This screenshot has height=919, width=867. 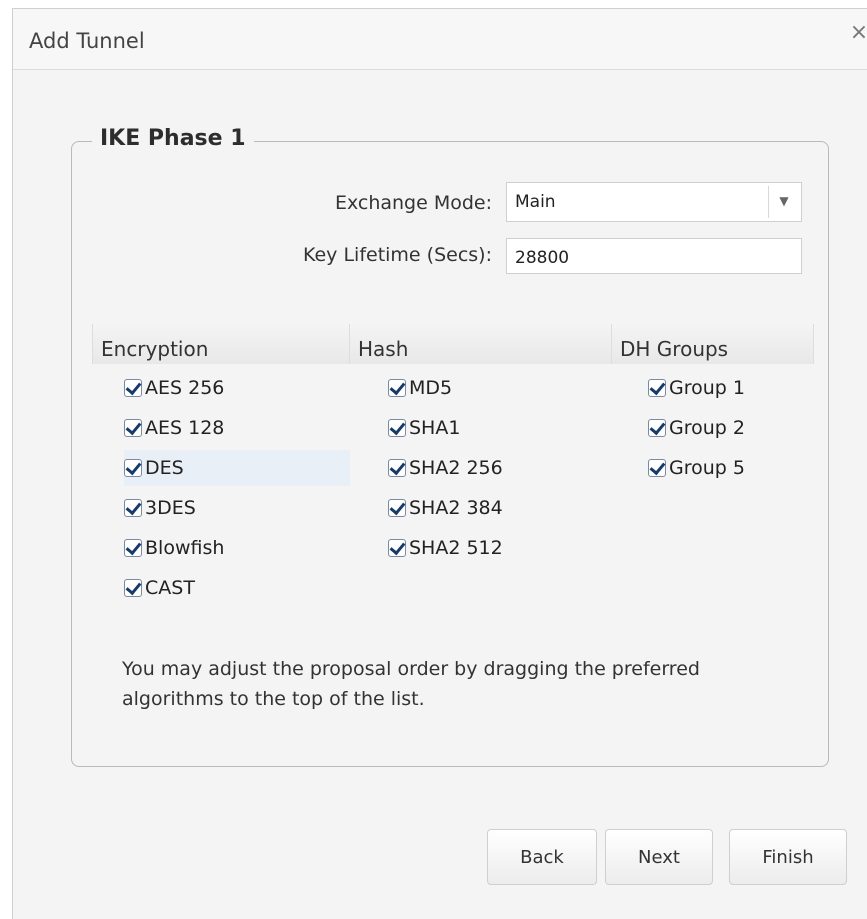 I want to click on encryption-column-header: Encryption, so click(x=221, y=344).